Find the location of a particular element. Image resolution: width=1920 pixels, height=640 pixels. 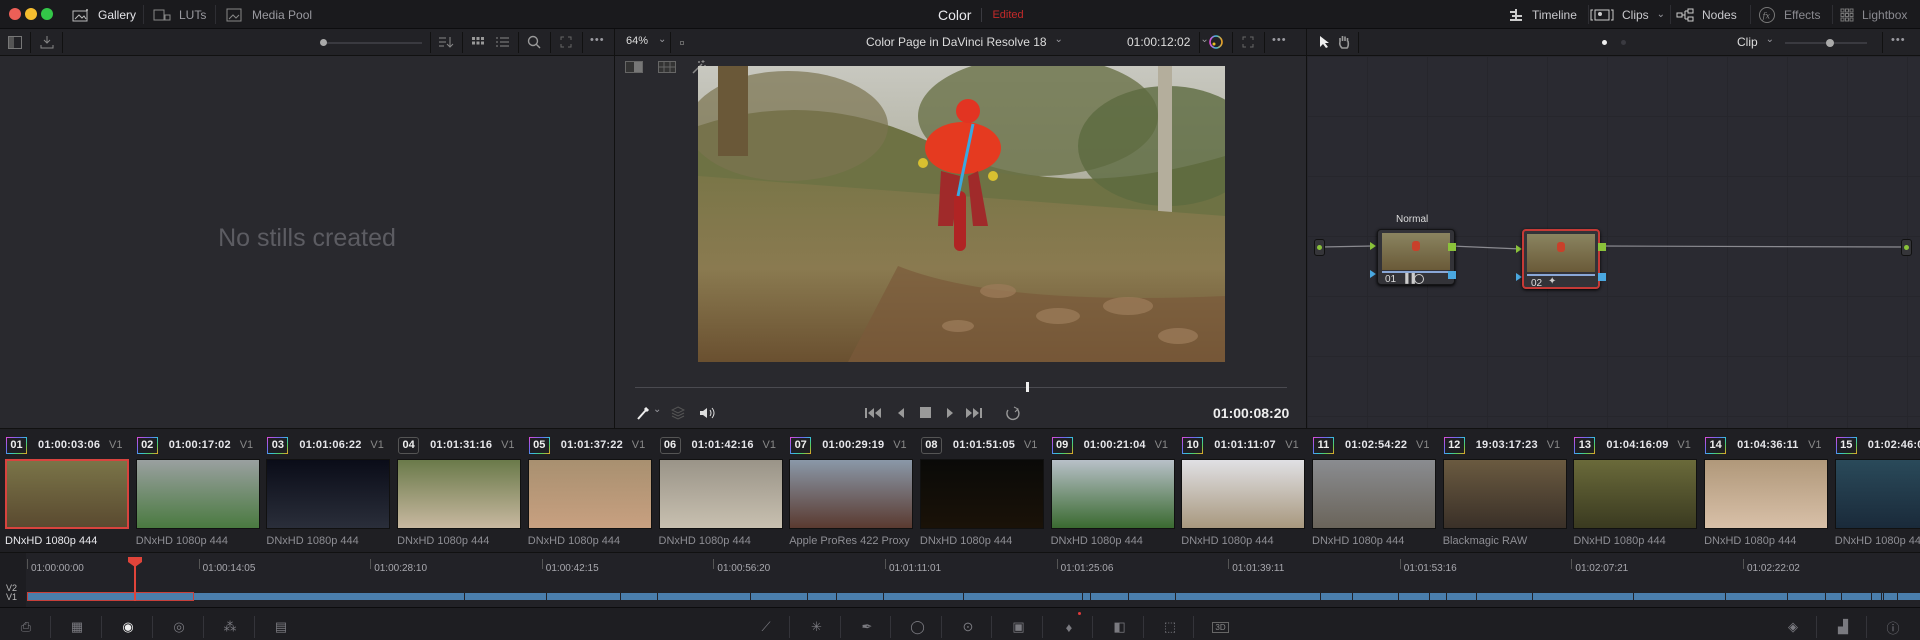

clip-item: 05 01:01:37:22 V1 DNxHD 1080p 444 is located at coordinates (588, 491).